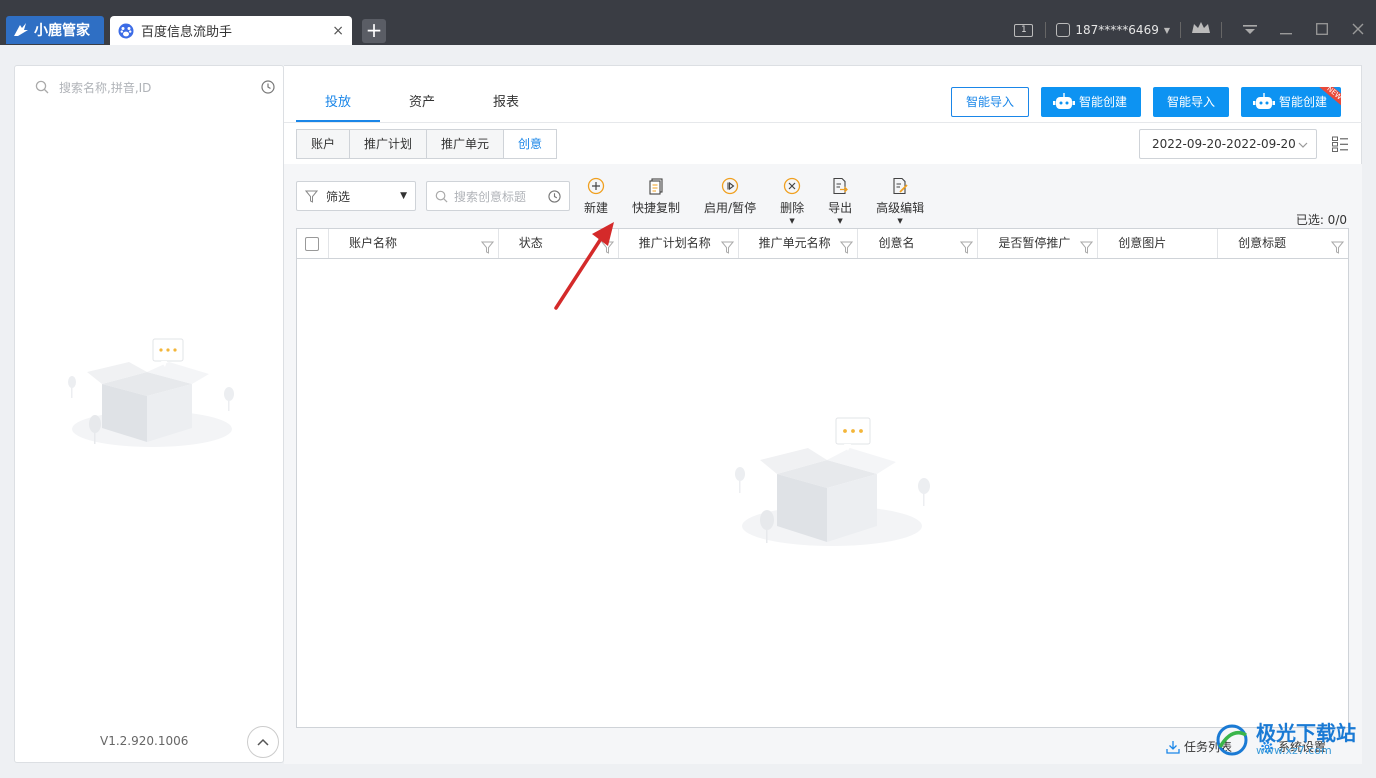 Image resolution: width=1376 pixels, height=778 pixels. Describe the element at coordinates (62, 31) in the screenshot. I see `app-name: 小鹿管家` at that location.